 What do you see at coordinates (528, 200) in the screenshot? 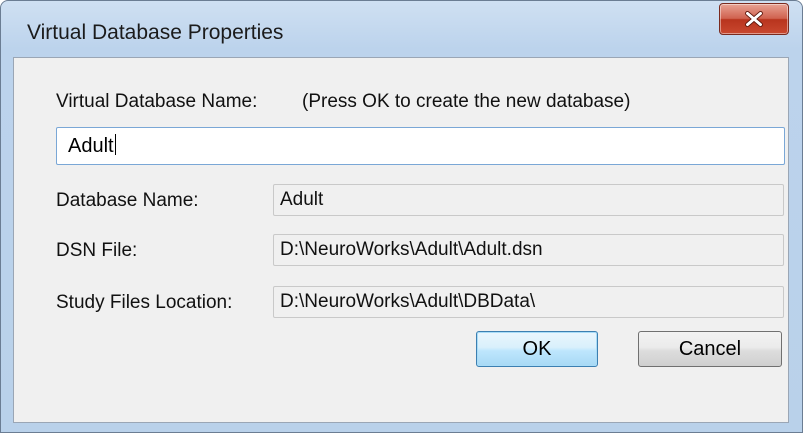
I see `database-name-field: Adult` at bounding box center [528, 200].